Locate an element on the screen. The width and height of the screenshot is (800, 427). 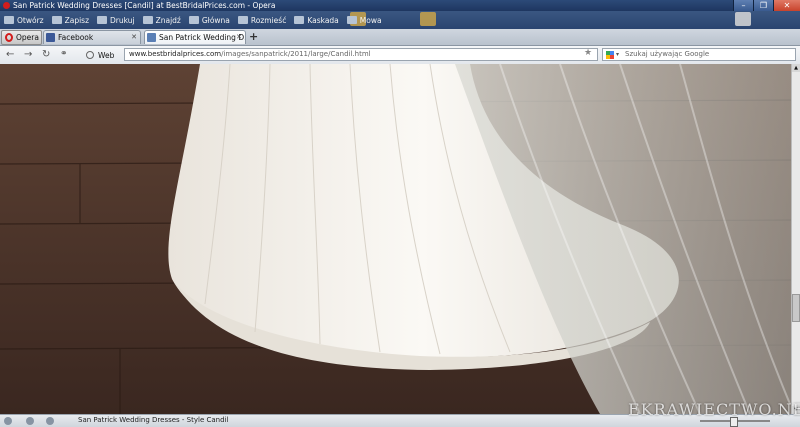
watermark: EKRAWIECTWO.NET is located at coordinates (714, 409).